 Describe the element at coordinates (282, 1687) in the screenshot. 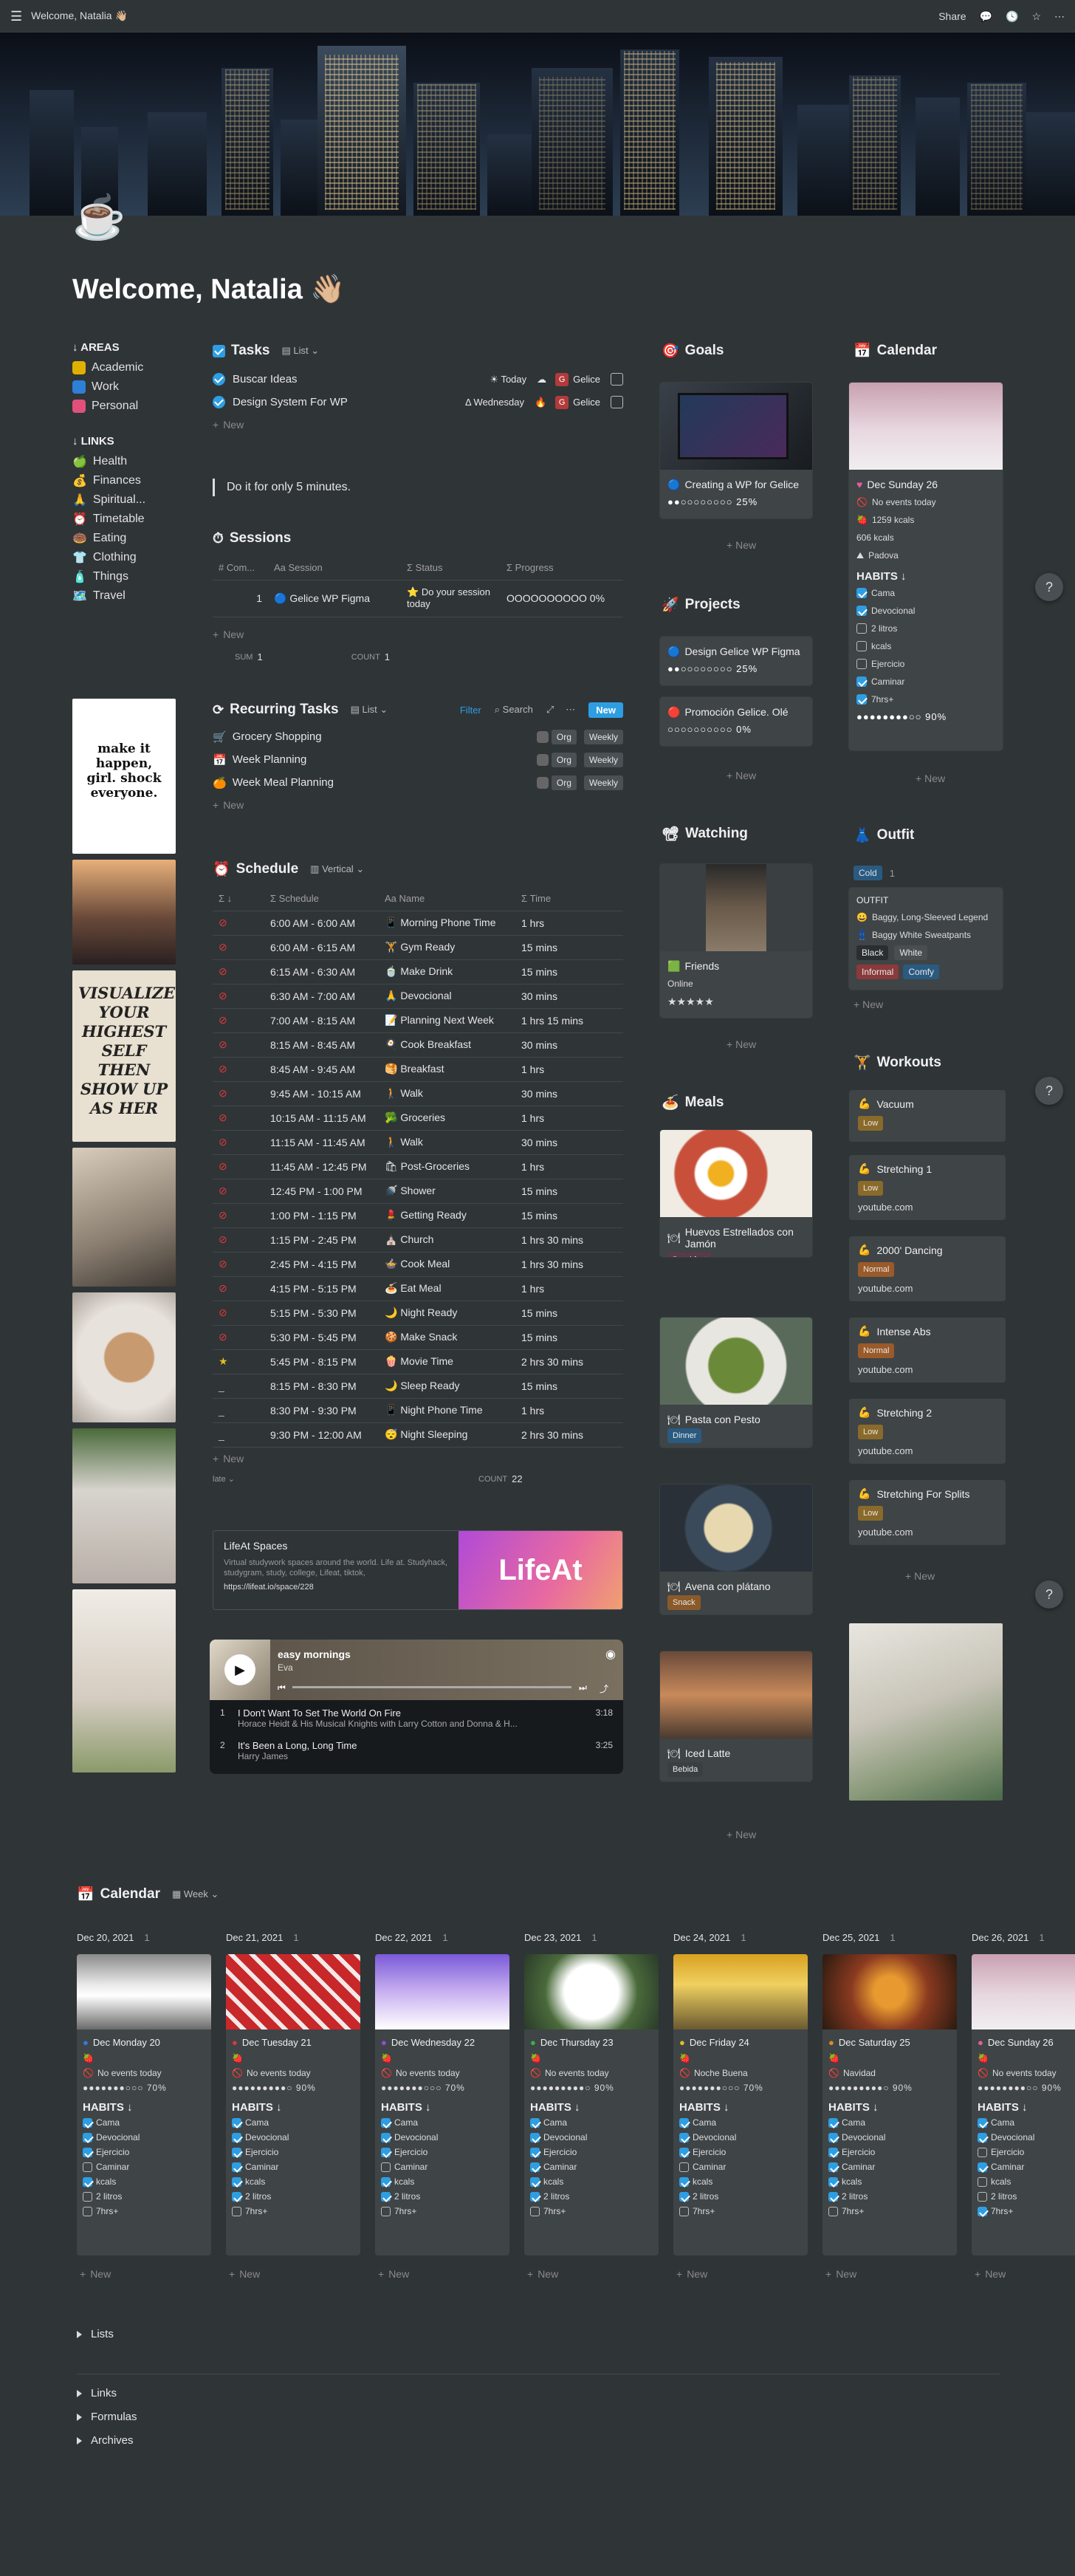

I see `prev-icon: ⏮` at that location.